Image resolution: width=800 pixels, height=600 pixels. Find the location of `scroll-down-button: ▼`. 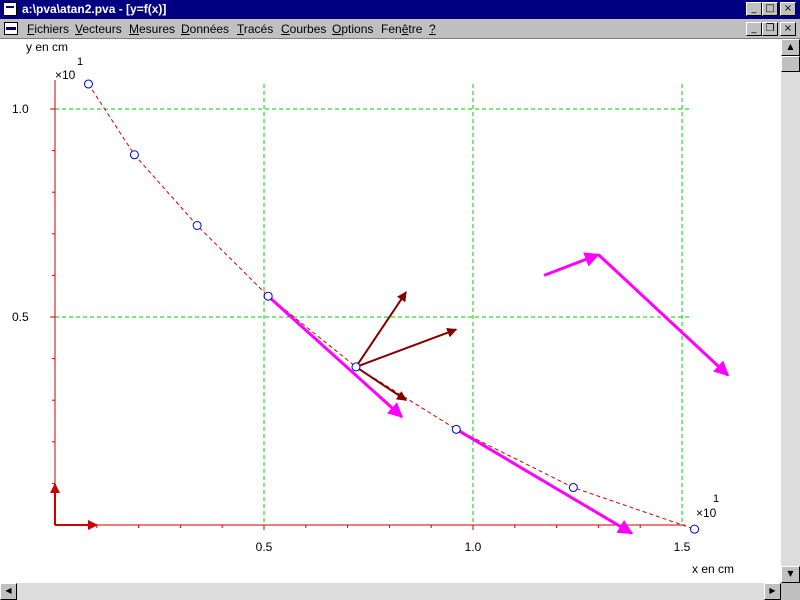

scroll-down-button: ▼ is located at coordinates (790, 574).